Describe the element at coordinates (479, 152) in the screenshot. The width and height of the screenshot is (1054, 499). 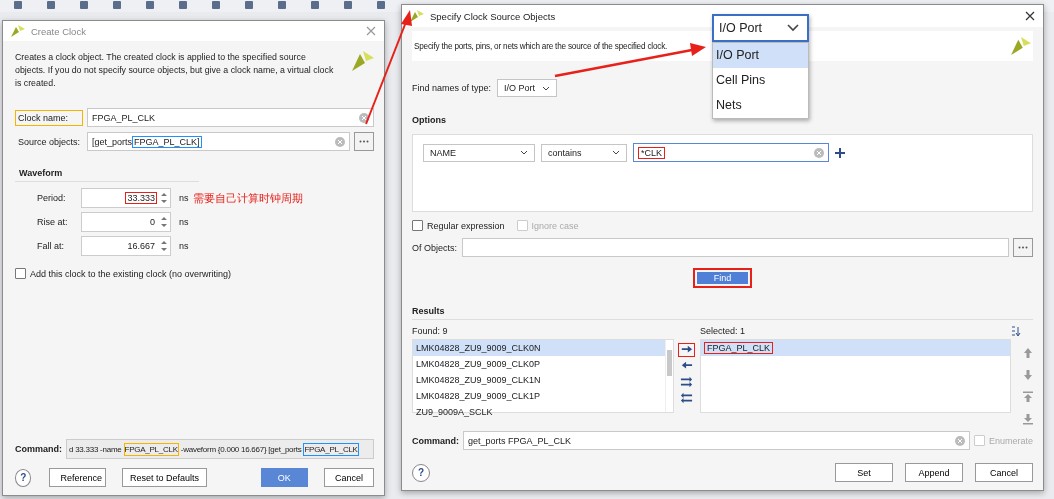
I see `property-dropdown: NAME` at that location.